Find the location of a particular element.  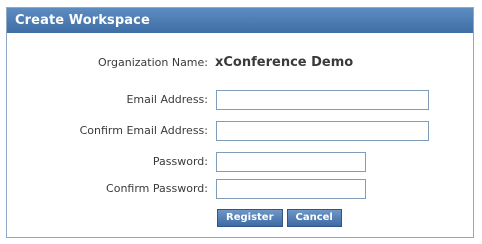

confirm-email-label: Confirm Email Address: is located at coordinates (143, 130).